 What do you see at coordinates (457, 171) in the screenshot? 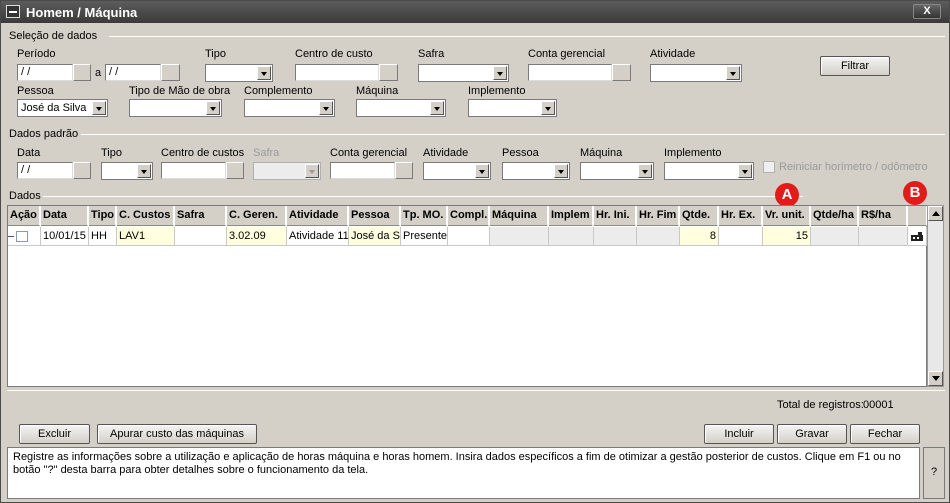
I see `padrao-atividade-select` at bounding box center [457, 171].